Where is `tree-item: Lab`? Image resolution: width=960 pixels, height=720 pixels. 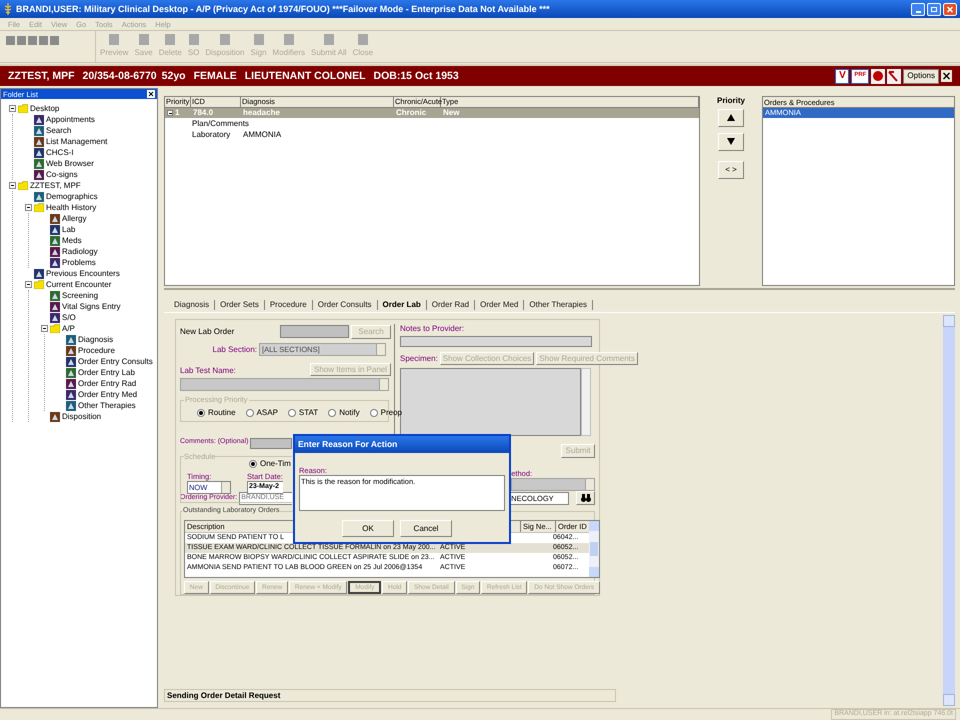 tree-item: Lab is located at coordinates (69, 229).